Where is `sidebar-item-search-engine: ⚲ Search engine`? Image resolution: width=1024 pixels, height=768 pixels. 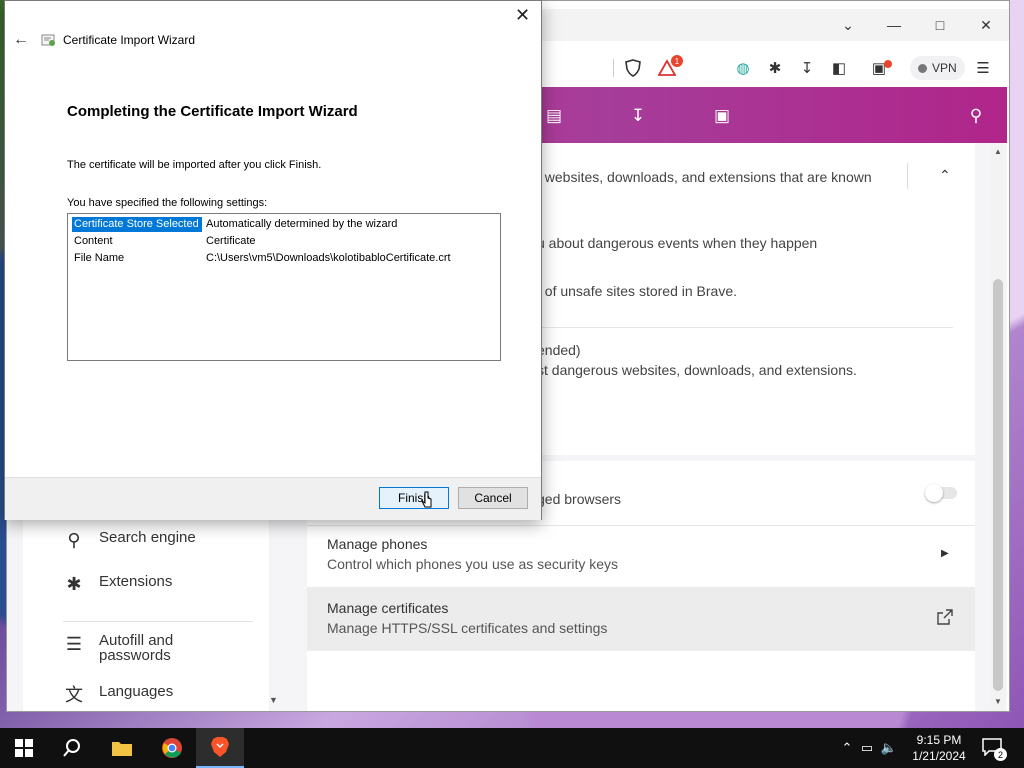
sidebar-item-search-engine: ⚲ Search engine is located at coordinates (129, 540).